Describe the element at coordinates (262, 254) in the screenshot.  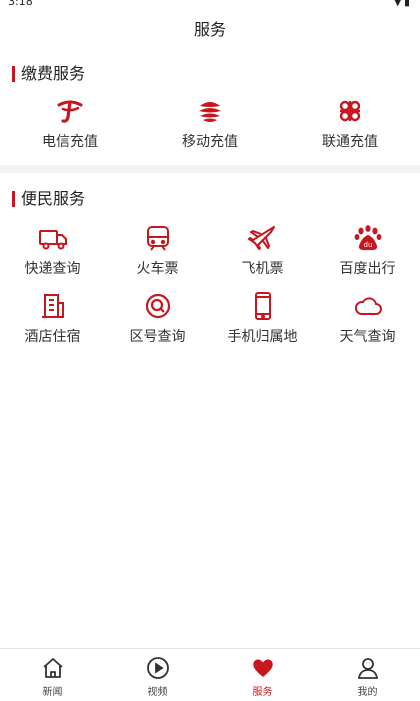
I see `flight-ticket-button: 飞机票` at that location.